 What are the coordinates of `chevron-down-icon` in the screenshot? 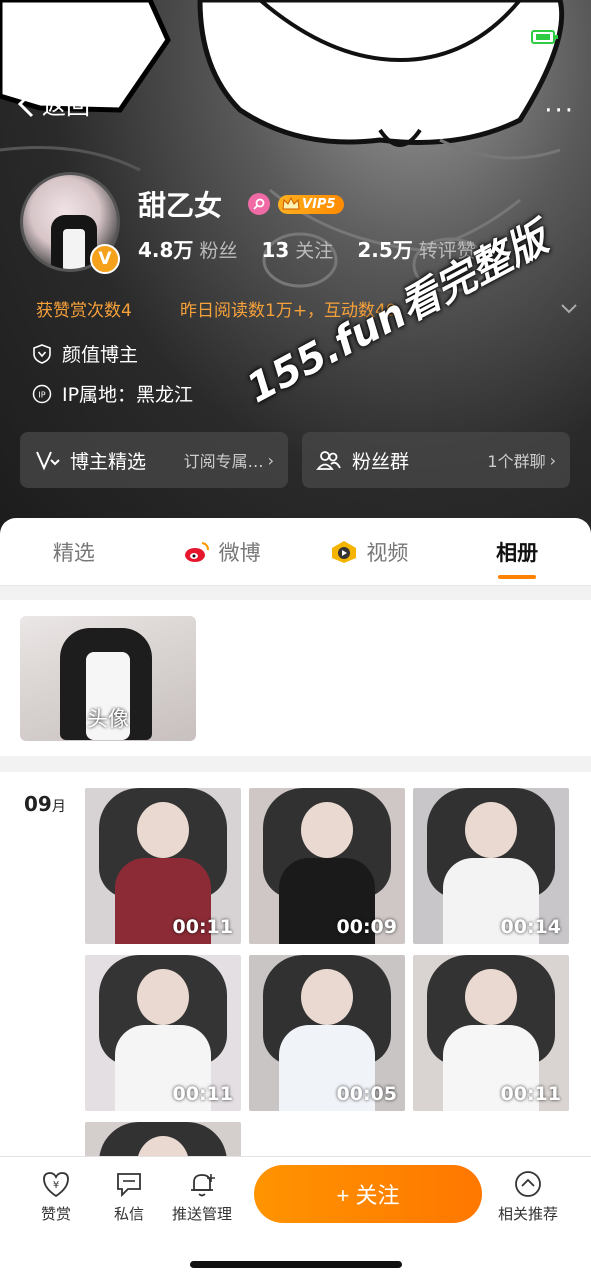 It's located at (569, 308).